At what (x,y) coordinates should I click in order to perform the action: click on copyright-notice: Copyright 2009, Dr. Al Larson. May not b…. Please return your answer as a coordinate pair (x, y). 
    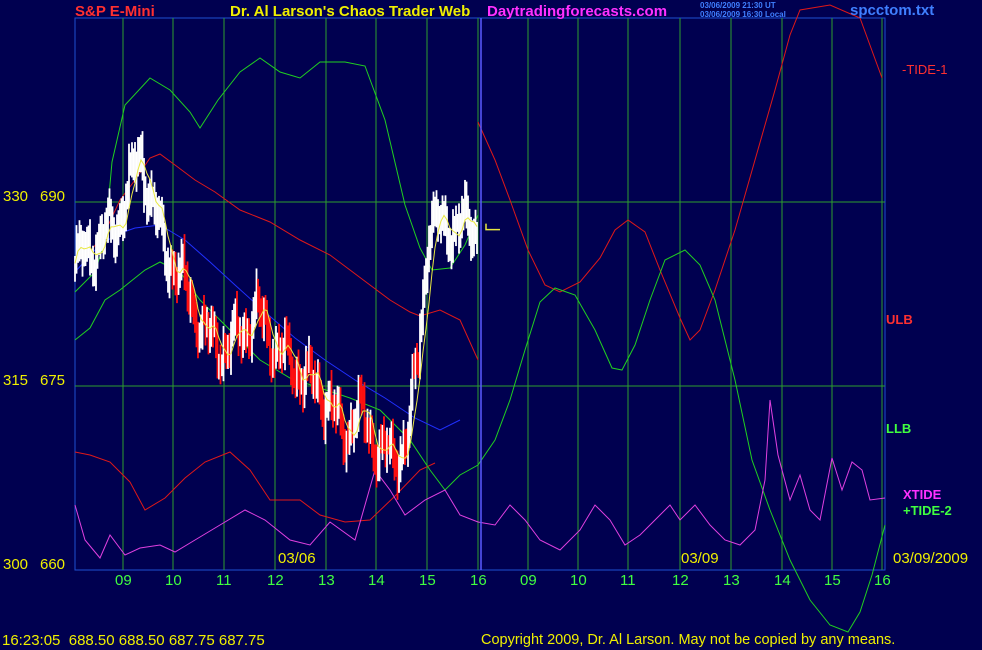
    Looking at the image, I should click on (688, 640).